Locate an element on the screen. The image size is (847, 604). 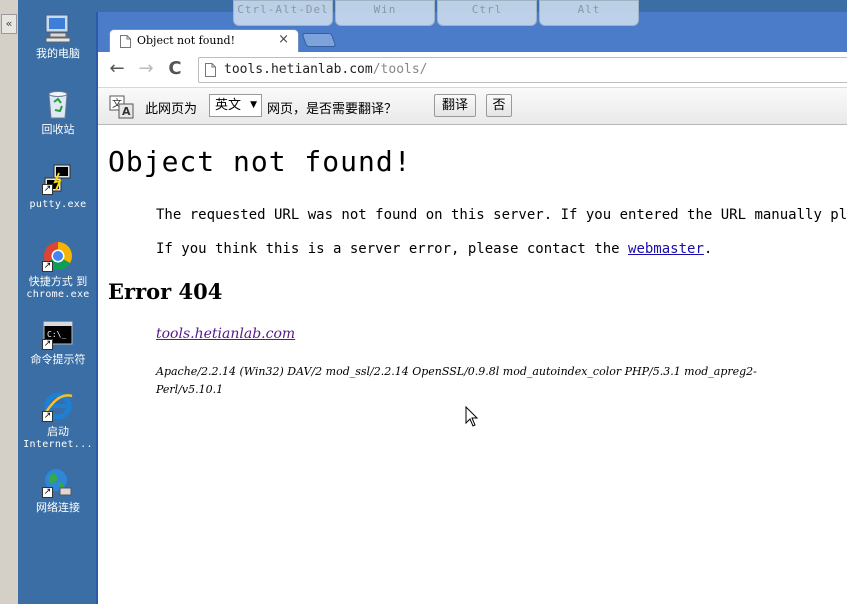
ctrl-alt-del-button: Ctrl-Alt-Del is located at coordinates (283, 13).